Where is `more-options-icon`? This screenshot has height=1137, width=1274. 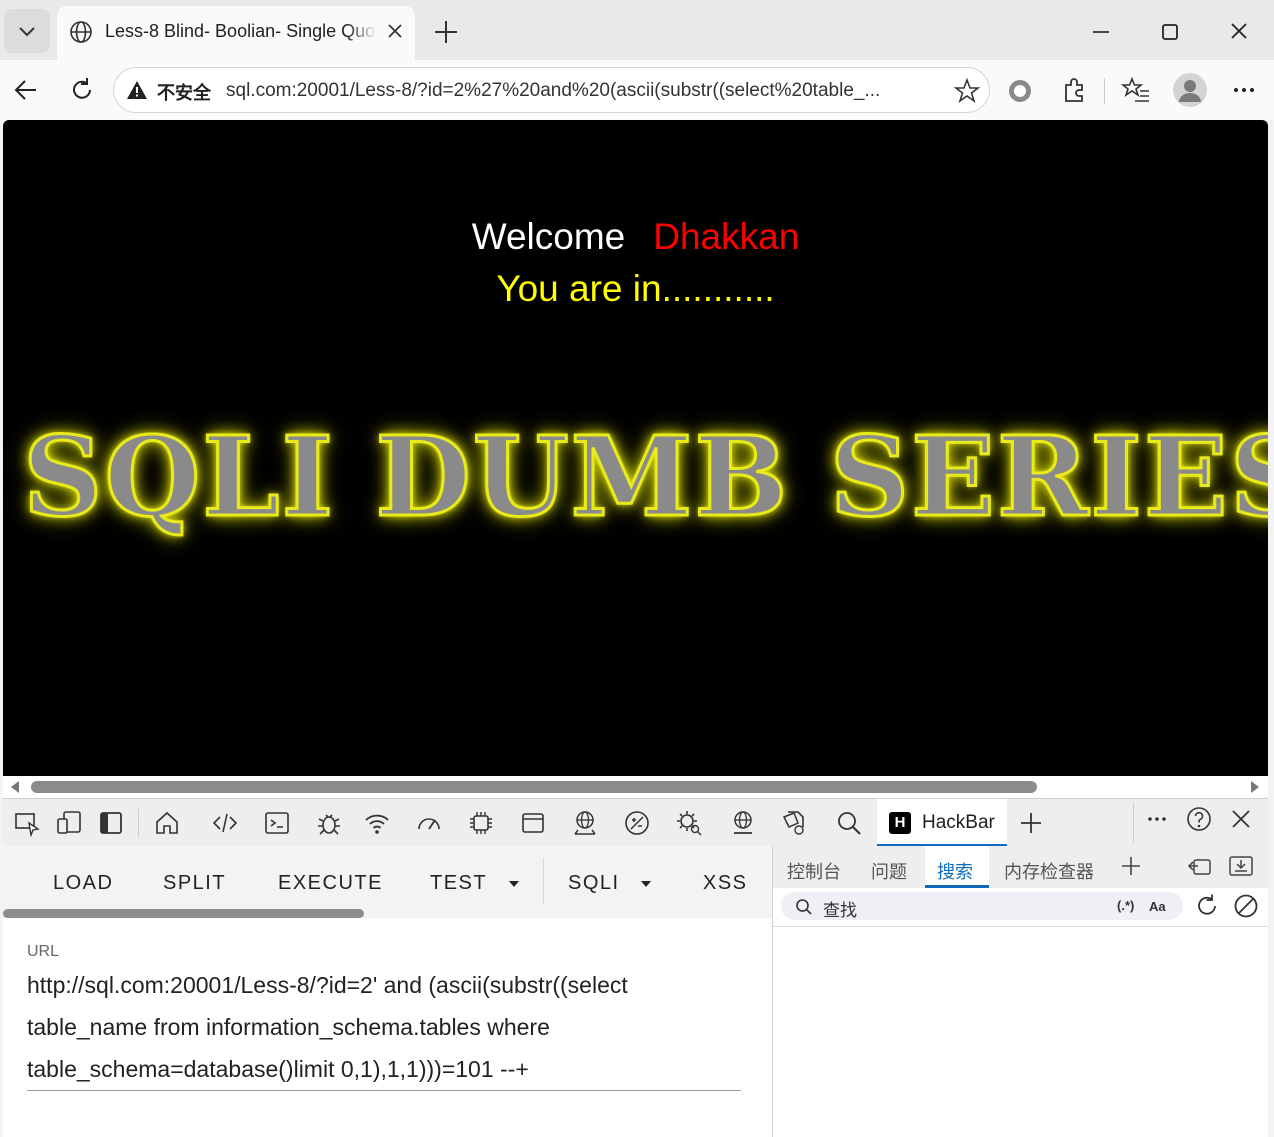
more-options-icon is located at coordinates (1244, 90).